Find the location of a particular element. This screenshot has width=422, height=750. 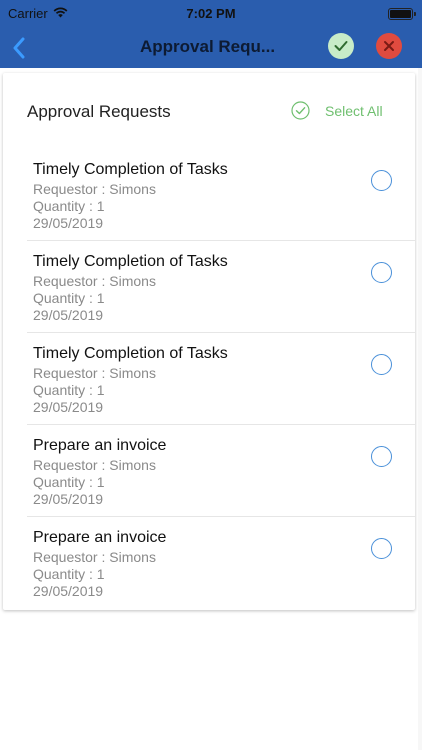

battery-icon is located at coordinates (402, 14).